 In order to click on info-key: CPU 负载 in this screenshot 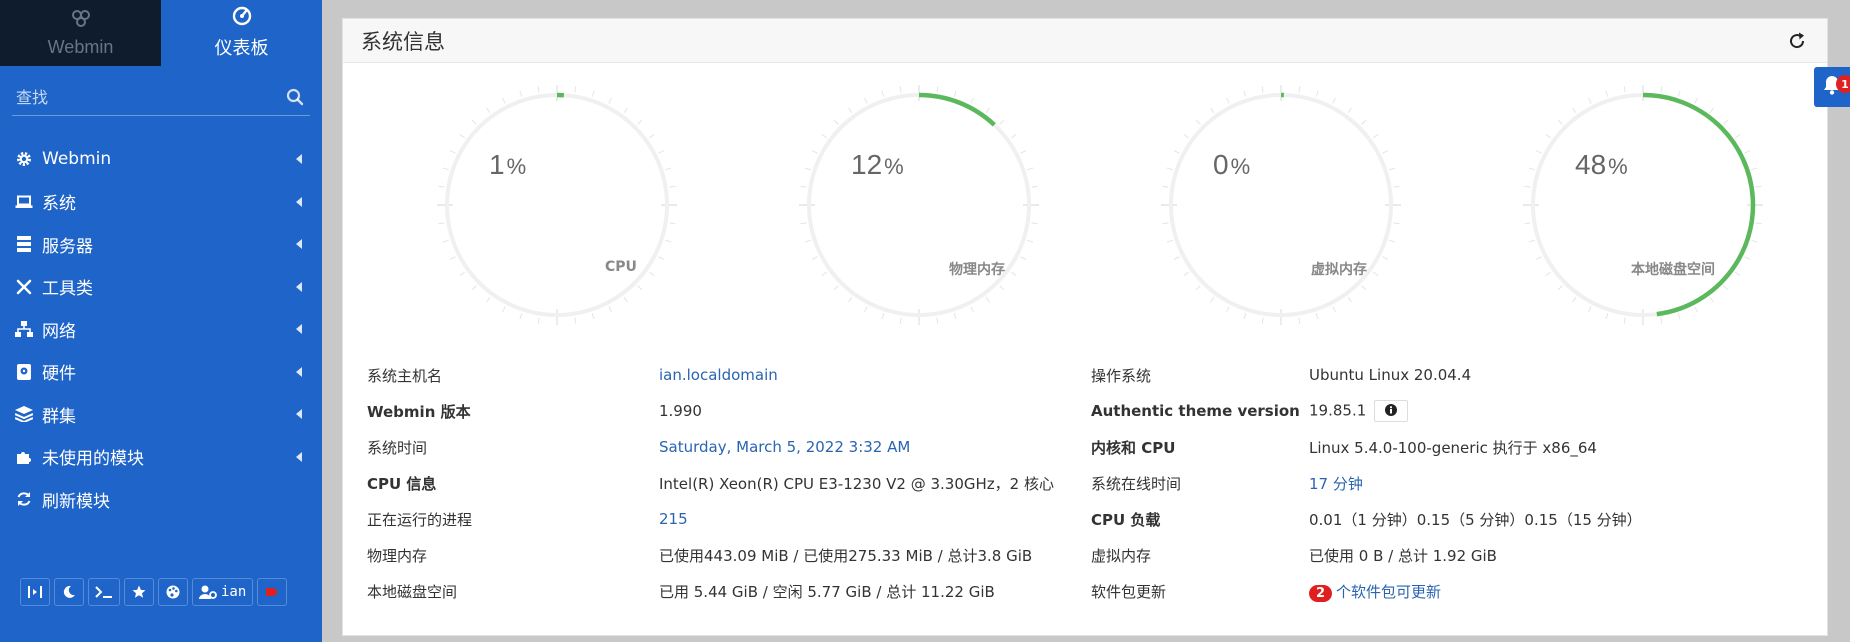, I will do `click(1126, 519)`.